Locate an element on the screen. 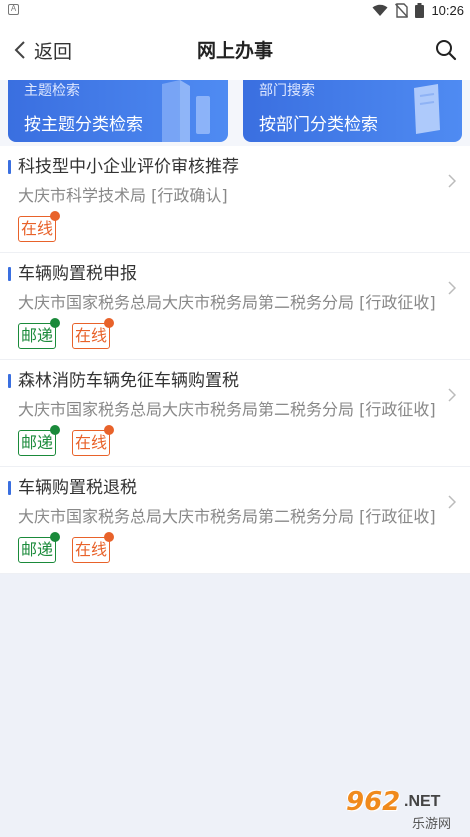 The image size is (470, 837). watermark-domain: .NET is located at coordinates (422, 801).